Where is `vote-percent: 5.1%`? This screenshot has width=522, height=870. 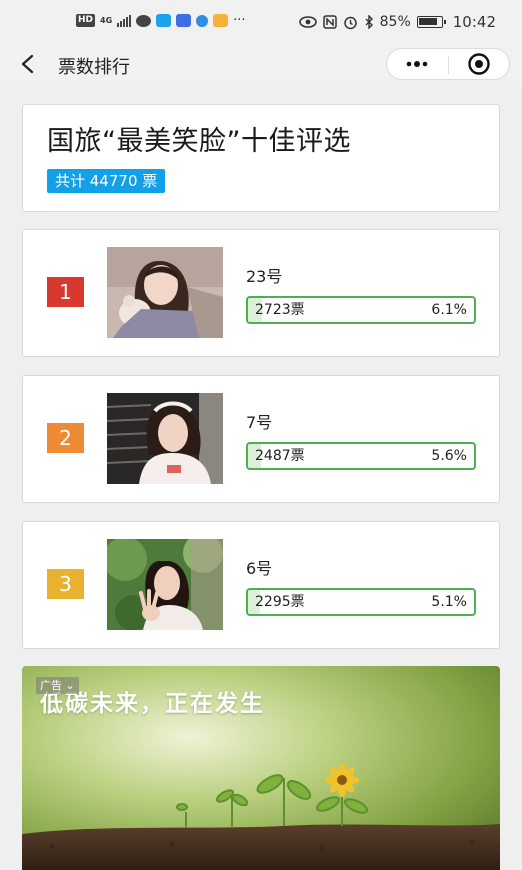
vote-percent: 5.1% is located at coordinates (449, 602).